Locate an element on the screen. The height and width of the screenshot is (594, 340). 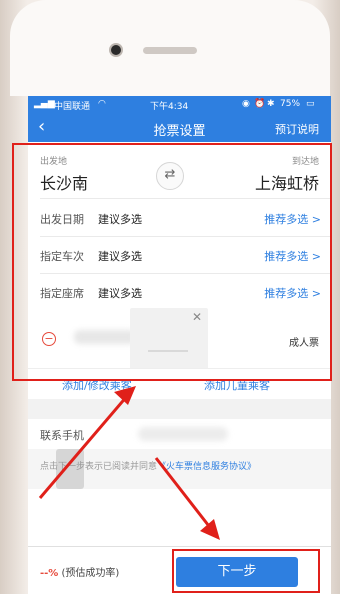
annotation-arrows is located at coordinates (129, 463).